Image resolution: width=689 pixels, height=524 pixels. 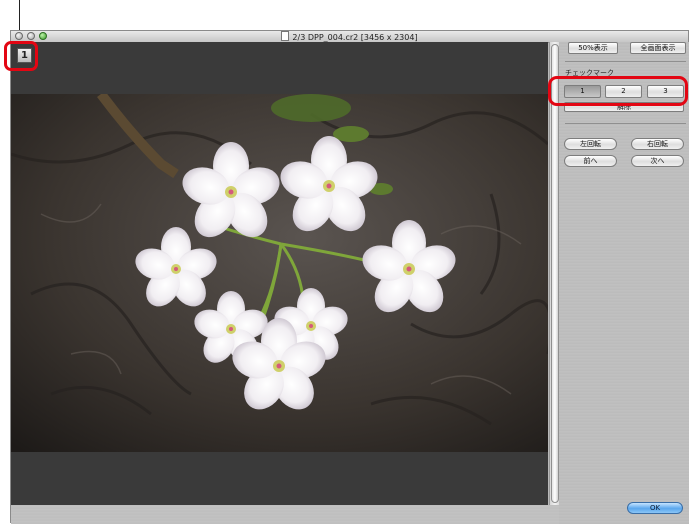 I want to click on rotate-right-button: 右回転, so click(x=657, y=144).